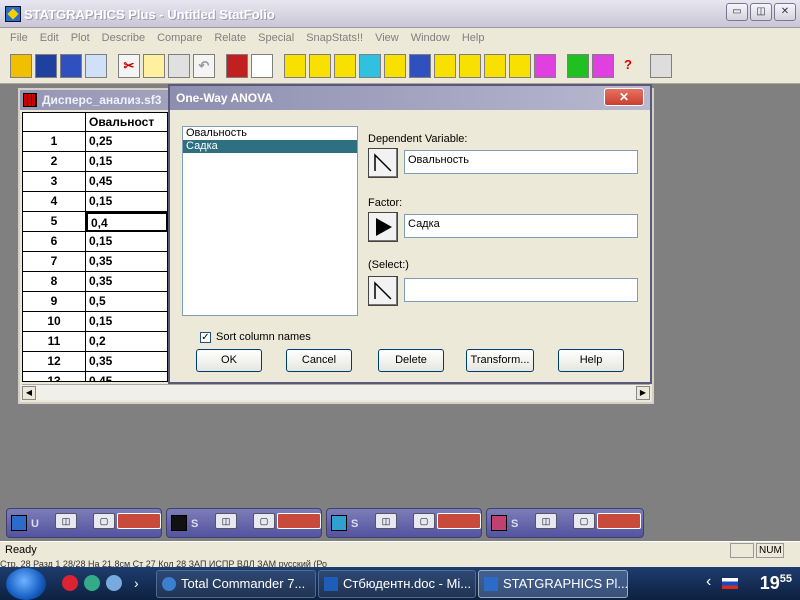 The height and width of the screenshot is (600, 800). I want to click on menu-edit: Edit, so click(49, 38).